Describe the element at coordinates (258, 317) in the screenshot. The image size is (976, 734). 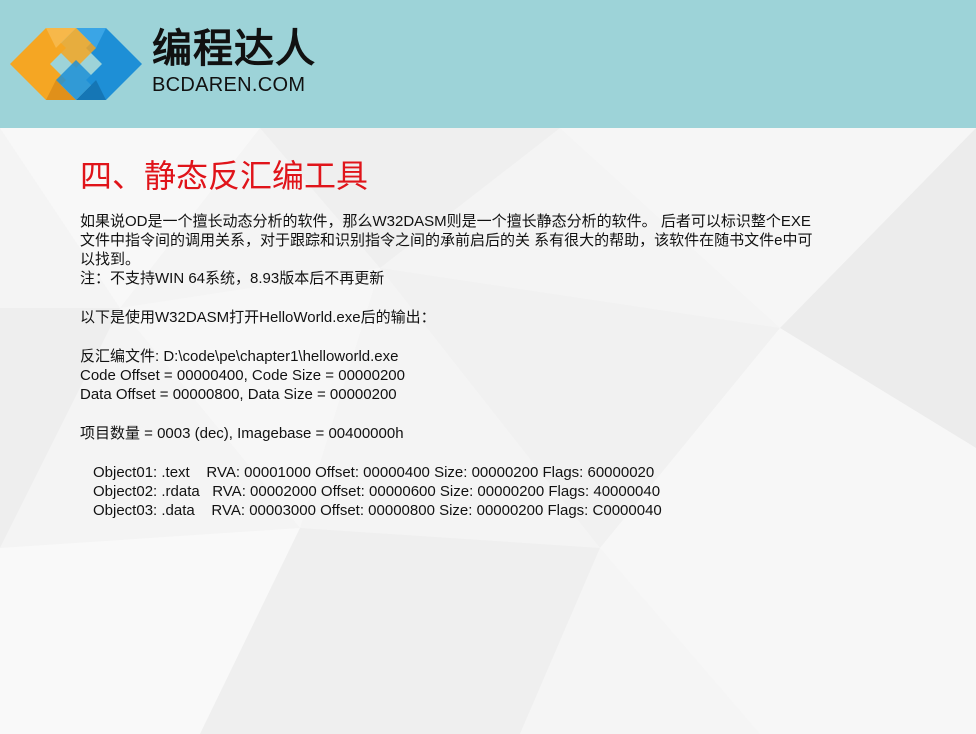
I see `output-intro: 以下是使用W32DASM打开HelloWorld.exe后的输出：` at that location.